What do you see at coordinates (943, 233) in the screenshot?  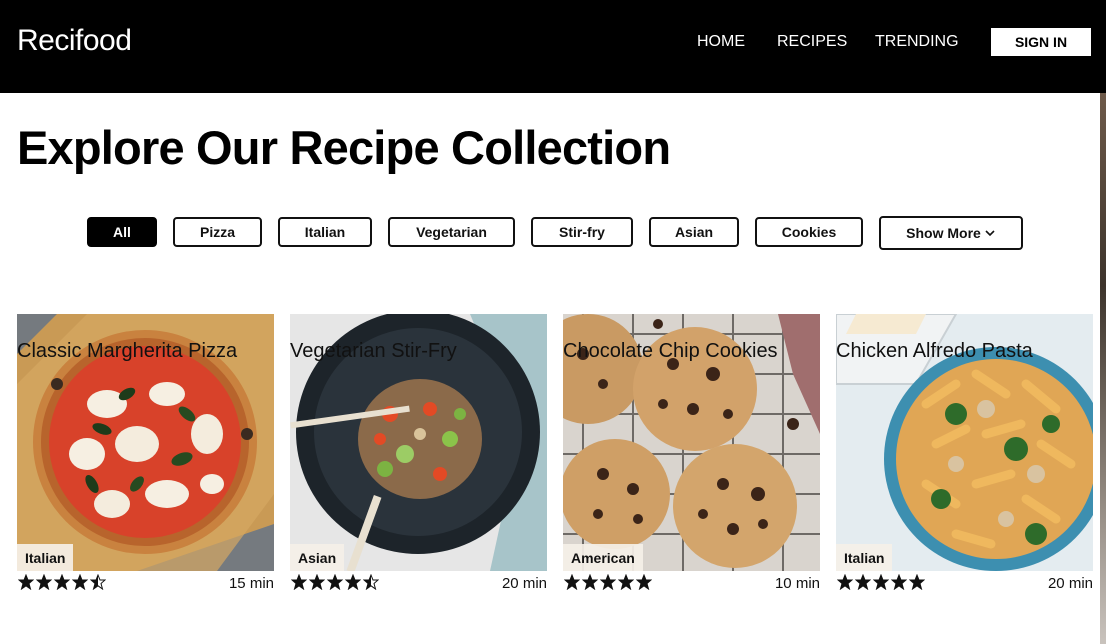 I see `show-more-label: Show More` at bounding box center [943, 233].